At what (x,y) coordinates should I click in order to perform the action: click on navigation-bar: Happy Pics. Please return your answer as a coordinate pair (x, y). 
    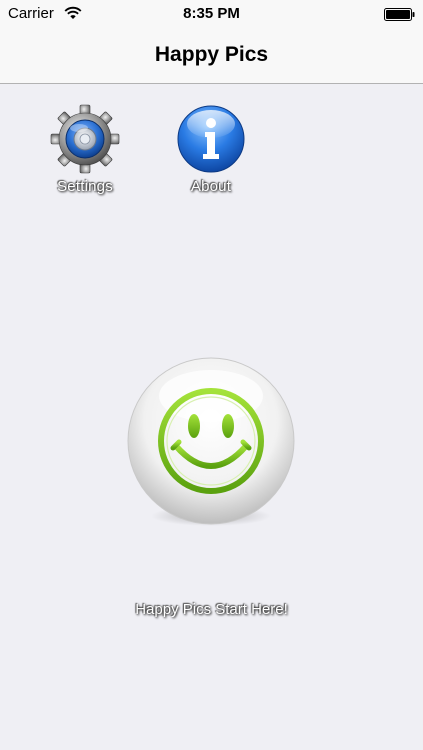
    Looking at the image, I should click on (211, 56).